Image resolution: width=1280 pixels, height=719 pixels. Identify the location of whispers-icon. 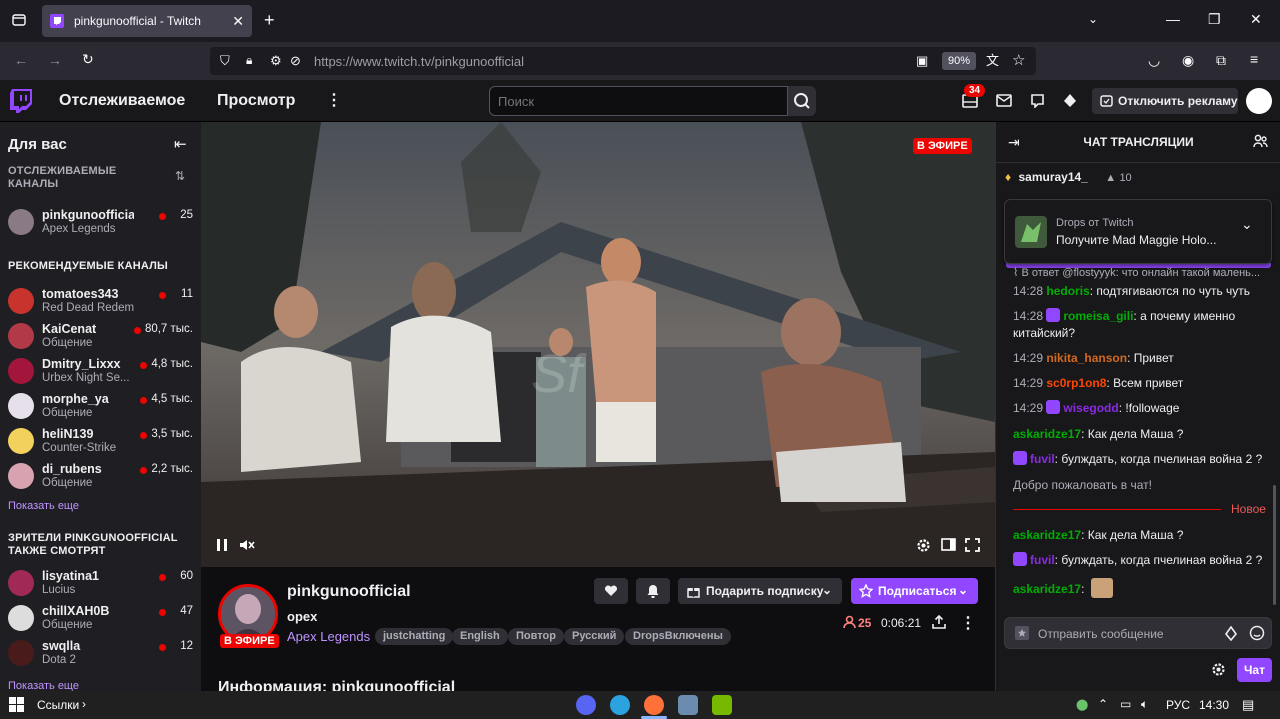
(1004, 100).